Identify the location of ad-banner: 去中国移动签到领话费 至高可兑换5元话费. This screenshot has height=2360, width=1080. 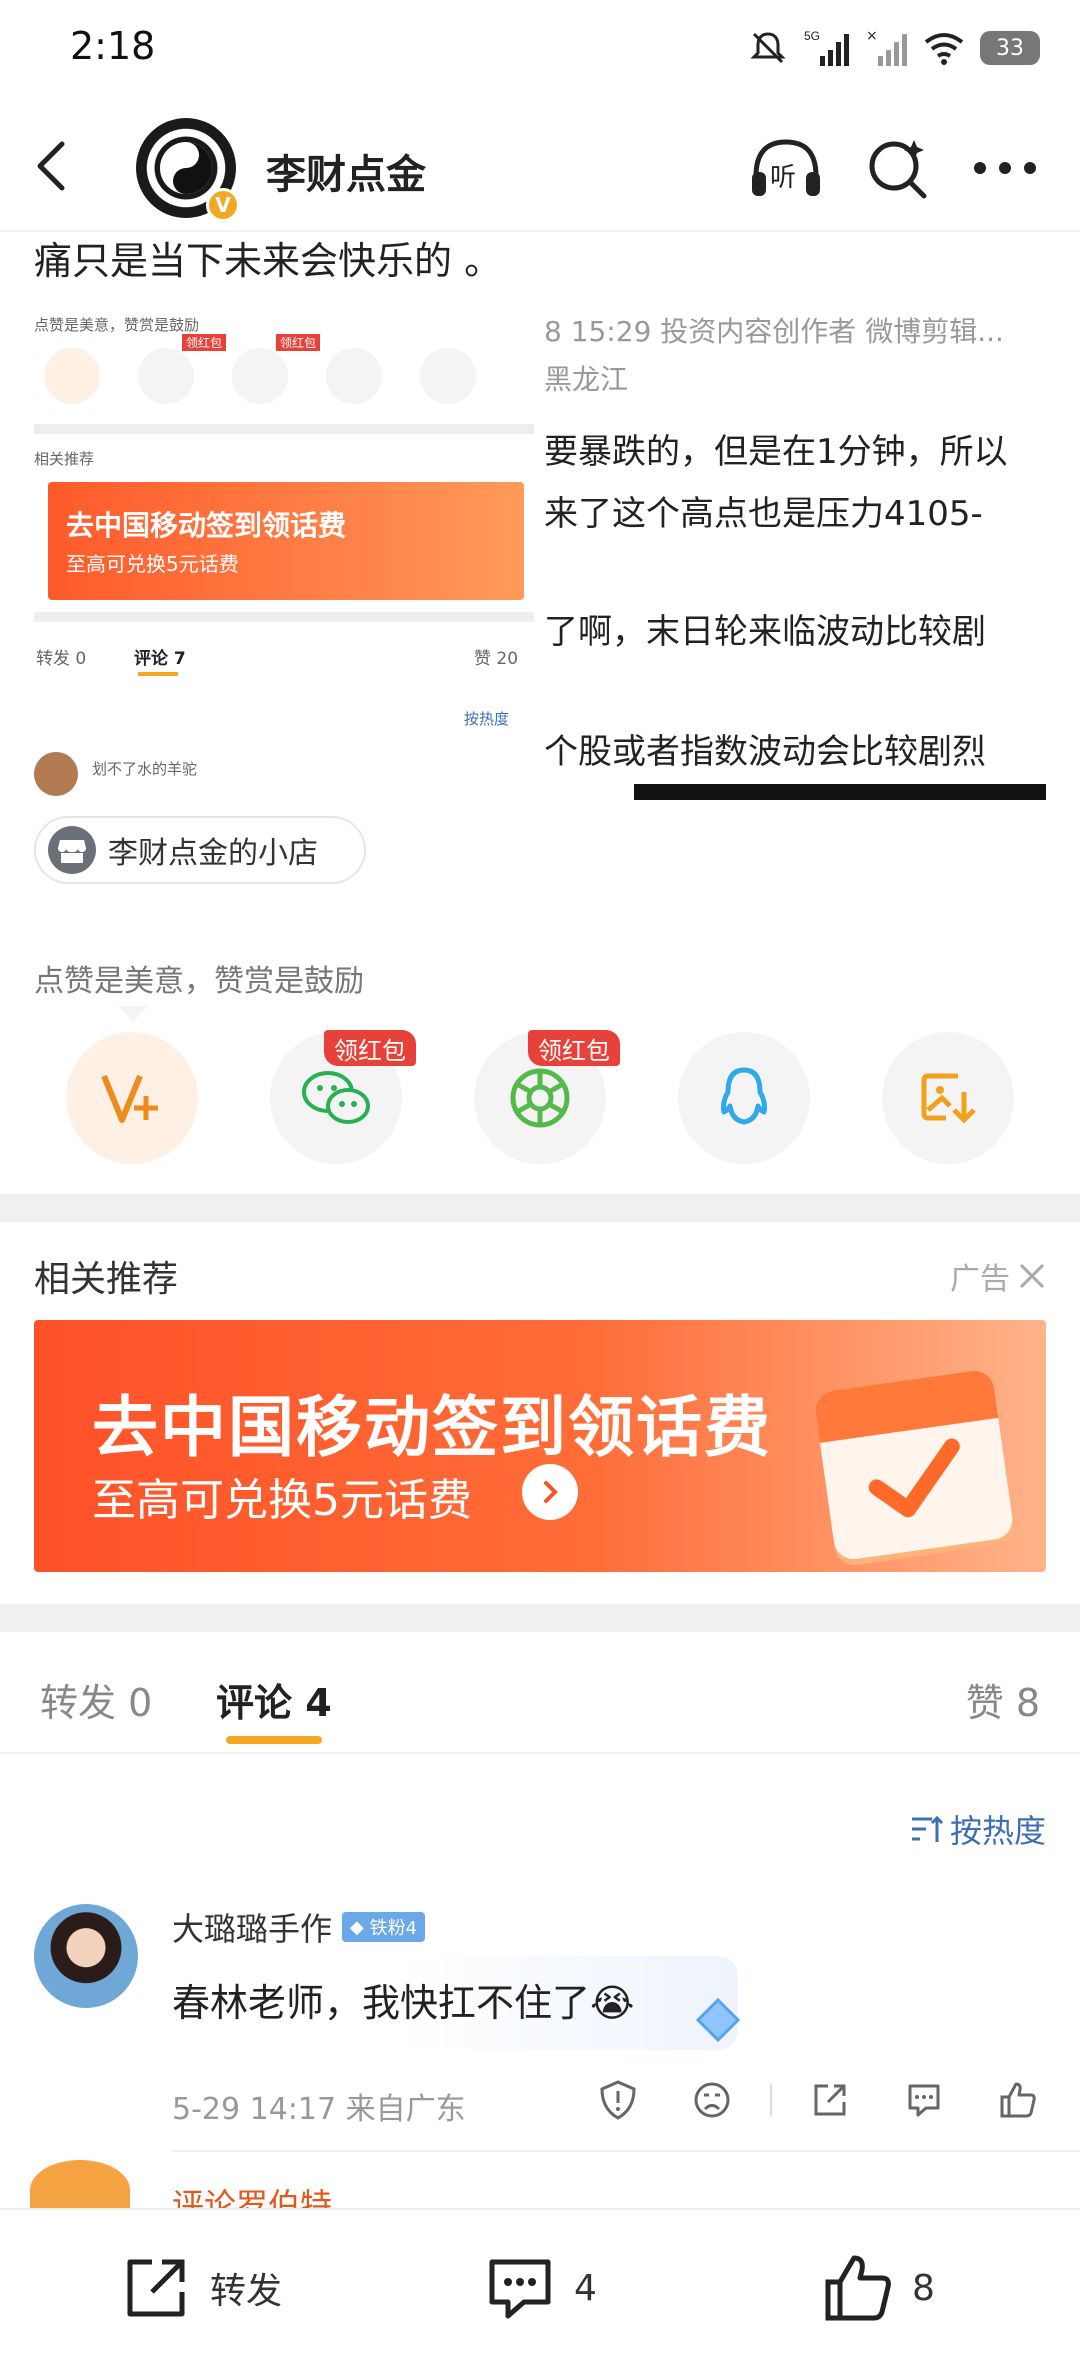
(540, 1446).